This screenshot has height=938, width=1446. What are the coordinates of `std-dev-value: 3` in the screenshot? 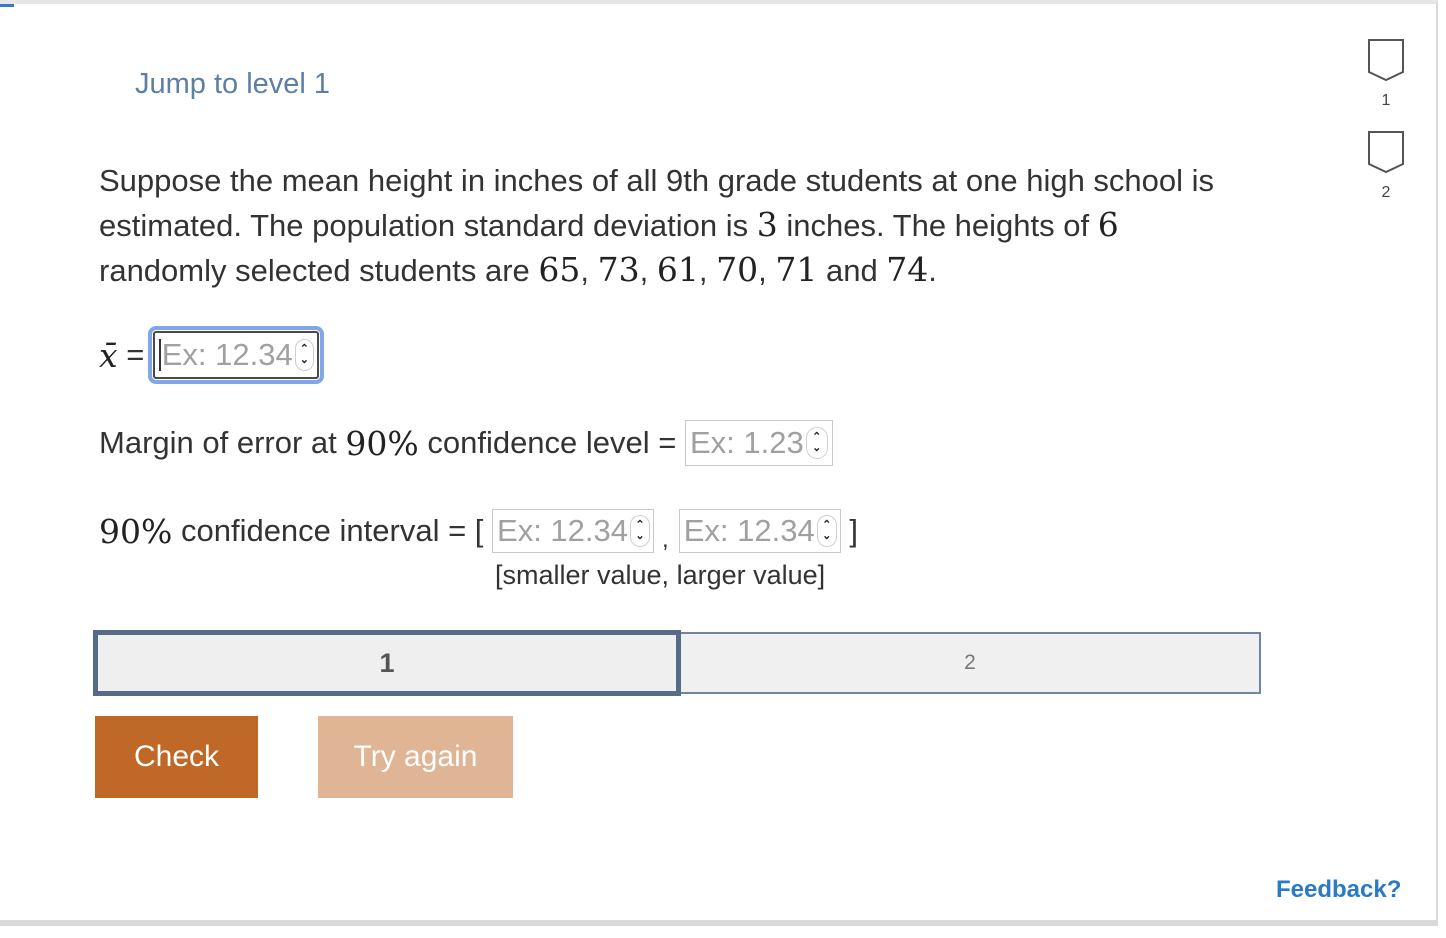 It's located at (767, 224).